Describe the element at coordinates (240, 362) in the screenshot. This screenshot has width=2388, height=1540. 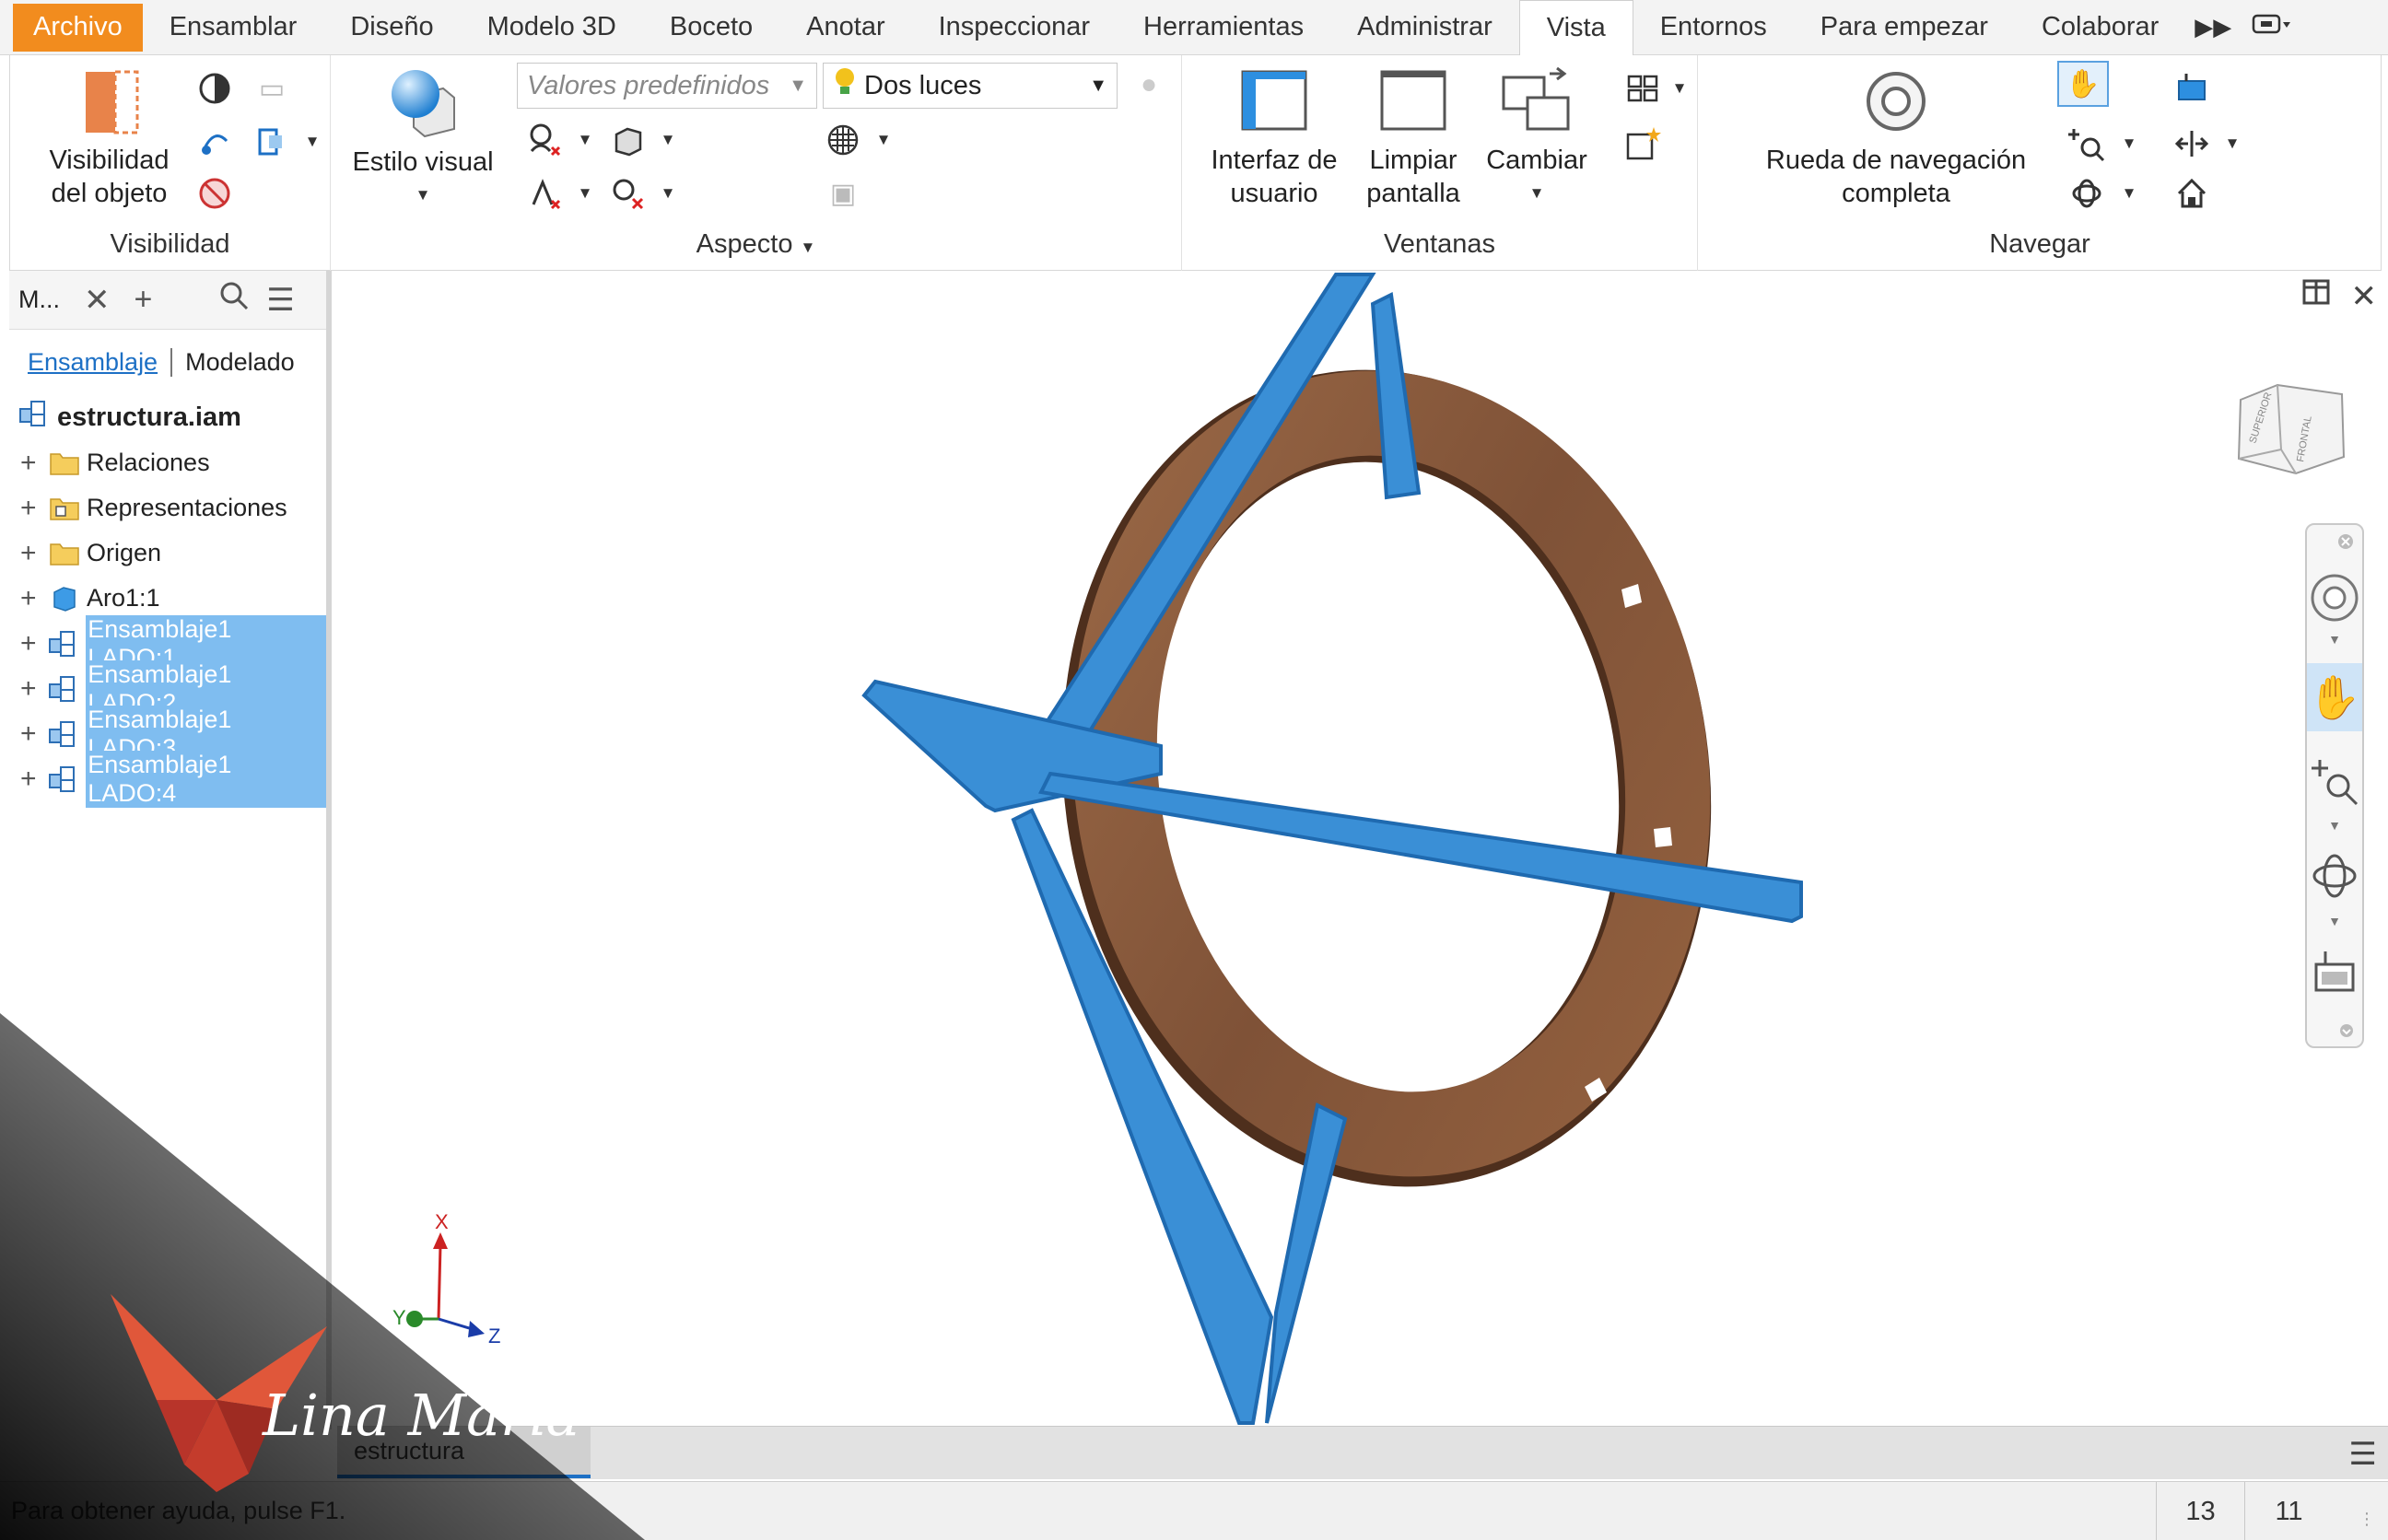
I see `mode-modelado: Modelado` at that location.